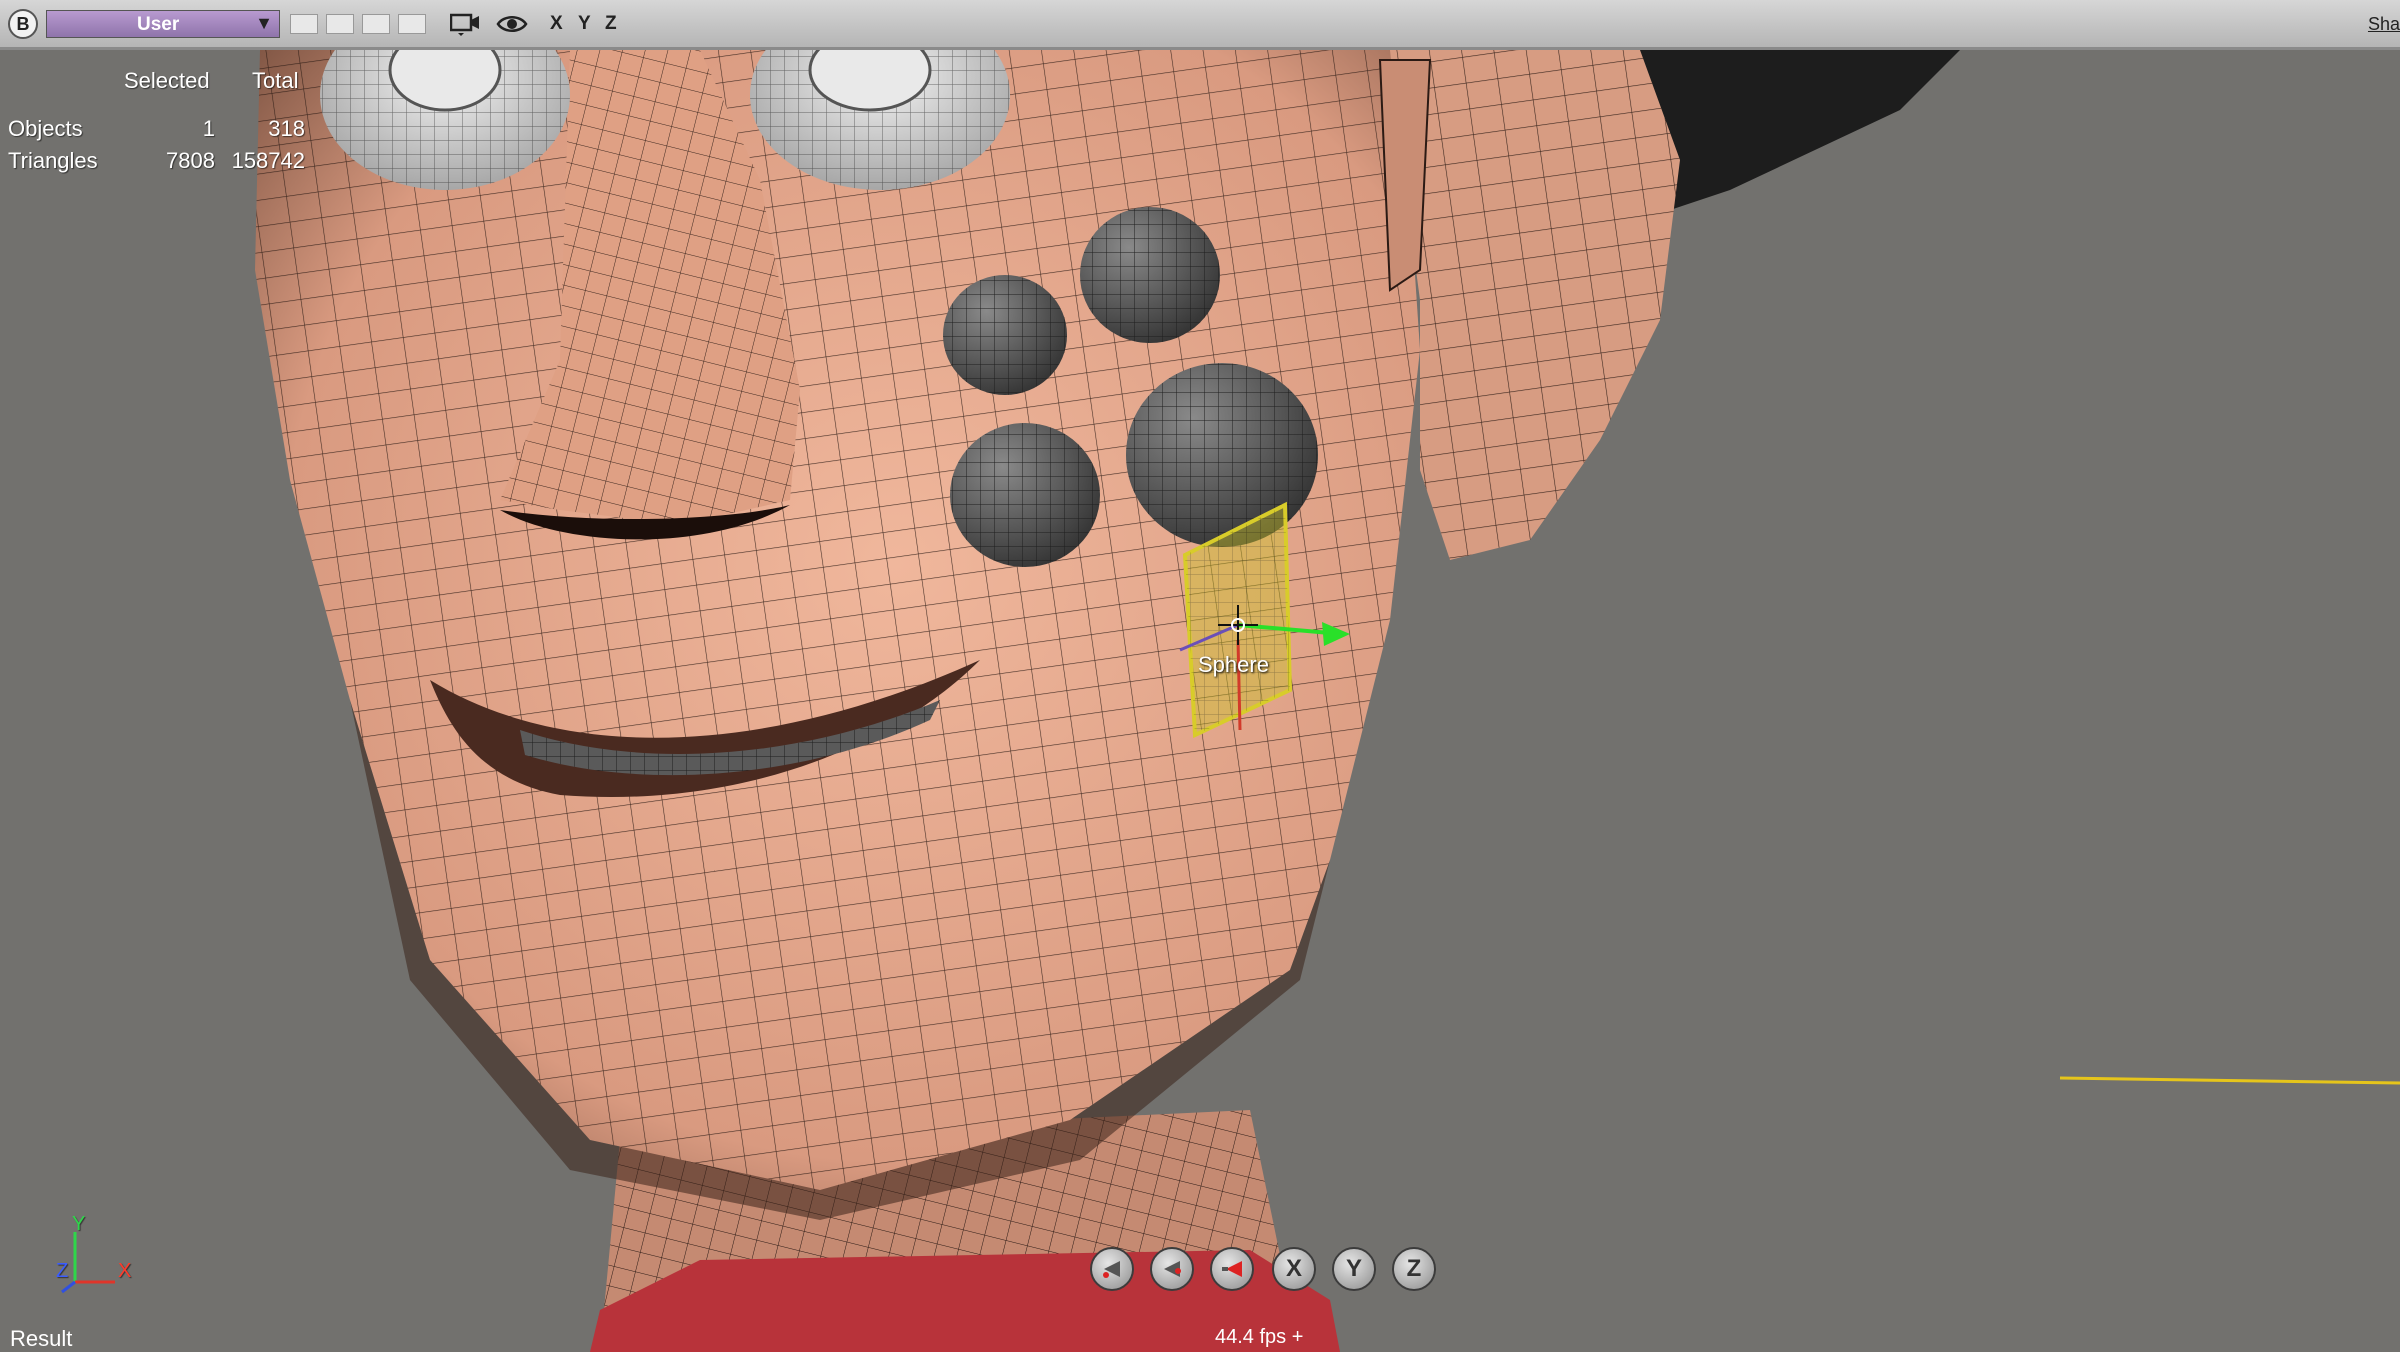  Describe the element at coordinates (1354, 1269) in the screenshot. I see `view-y-button: Y` at that location.